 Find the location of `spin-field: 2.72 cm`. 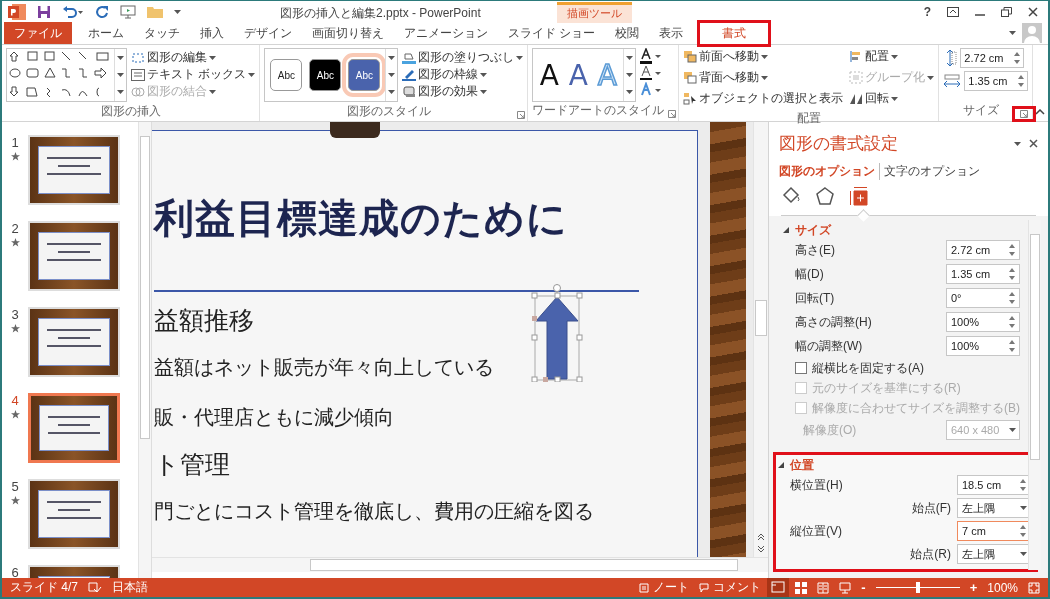

spin-field: 2.72 cm is located at coordinates (983, 250).